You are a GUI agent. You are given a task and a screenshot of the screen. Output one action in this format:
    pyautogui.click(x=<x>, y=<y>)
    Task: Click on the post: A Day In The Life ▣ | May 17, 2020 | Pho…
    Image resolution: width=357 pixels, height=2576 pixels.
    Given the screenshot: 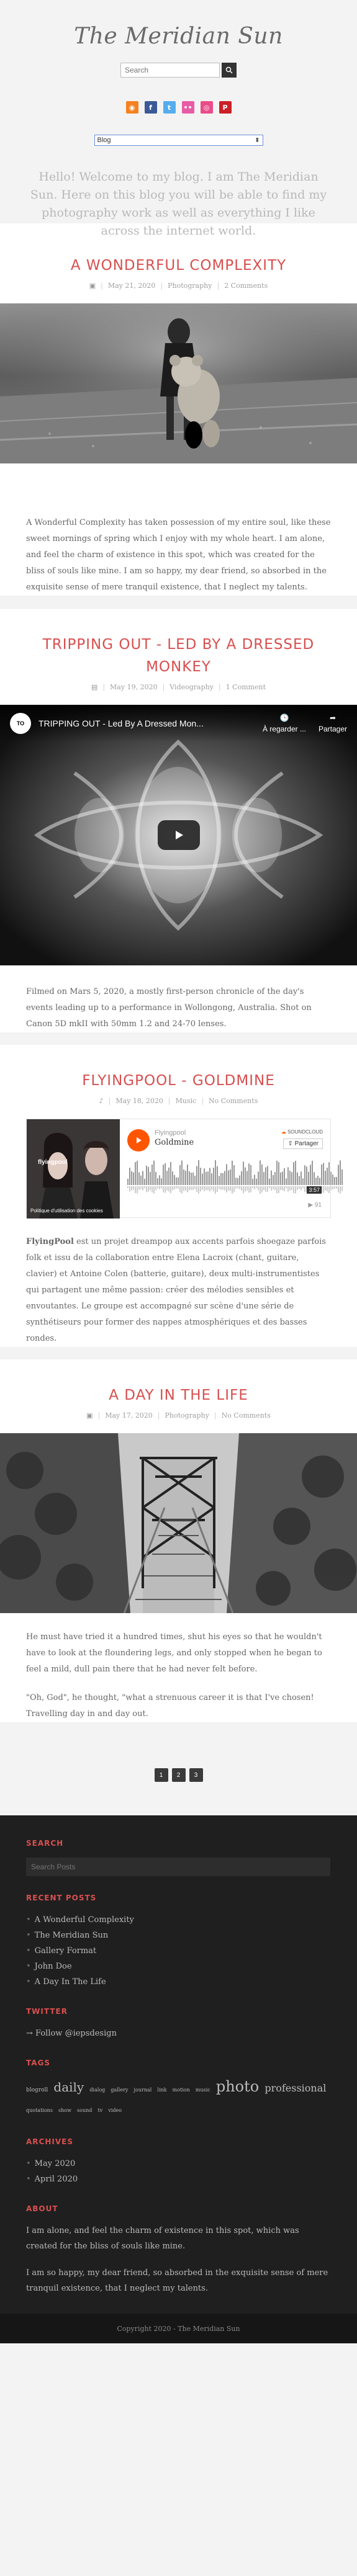 What is the action you would take?
    pyautogui.click(x=178, y=1540)
    